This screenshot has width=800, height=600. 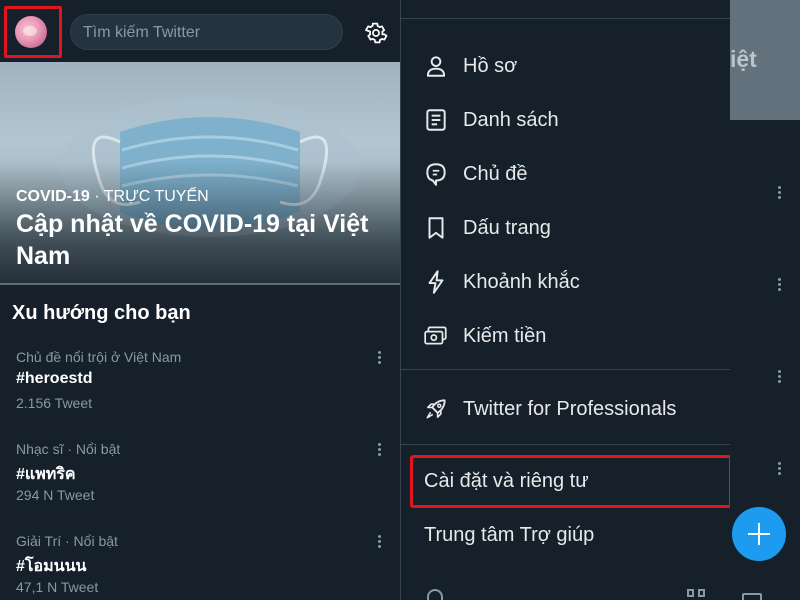 I want to click on bookmark-icon, so click(x=436, y=228).